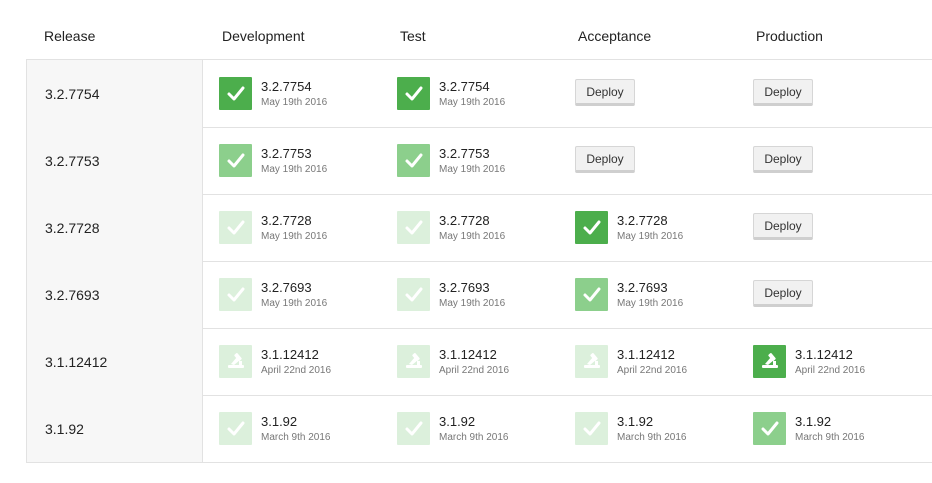 The image size is (932, 483). Describe the element at coordinates (72, 94) in the screenshot. I see `release-version: 3.2.7754` at that location.